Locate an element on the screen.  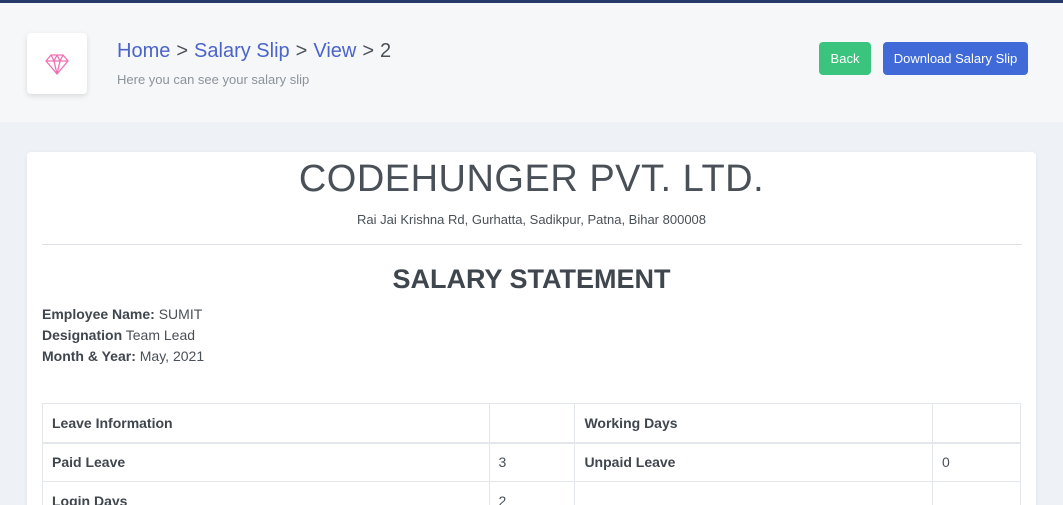
download-salary-slip-button: Download Salary Slip is located at coordinates (955, 58).